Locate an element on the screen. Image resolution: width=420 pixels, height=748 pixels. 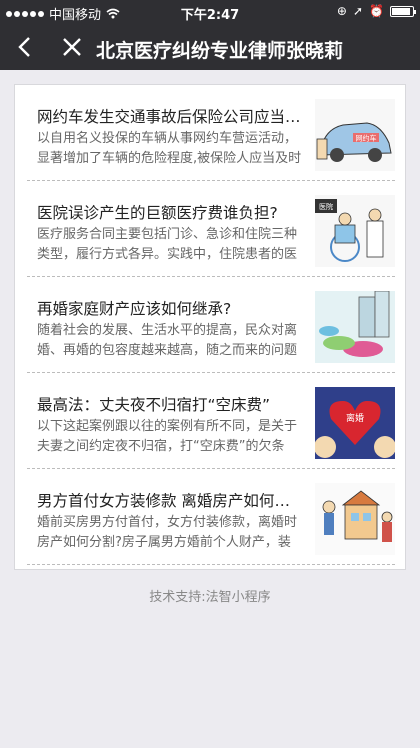
battery-icon is located at coordinates (403, 11).